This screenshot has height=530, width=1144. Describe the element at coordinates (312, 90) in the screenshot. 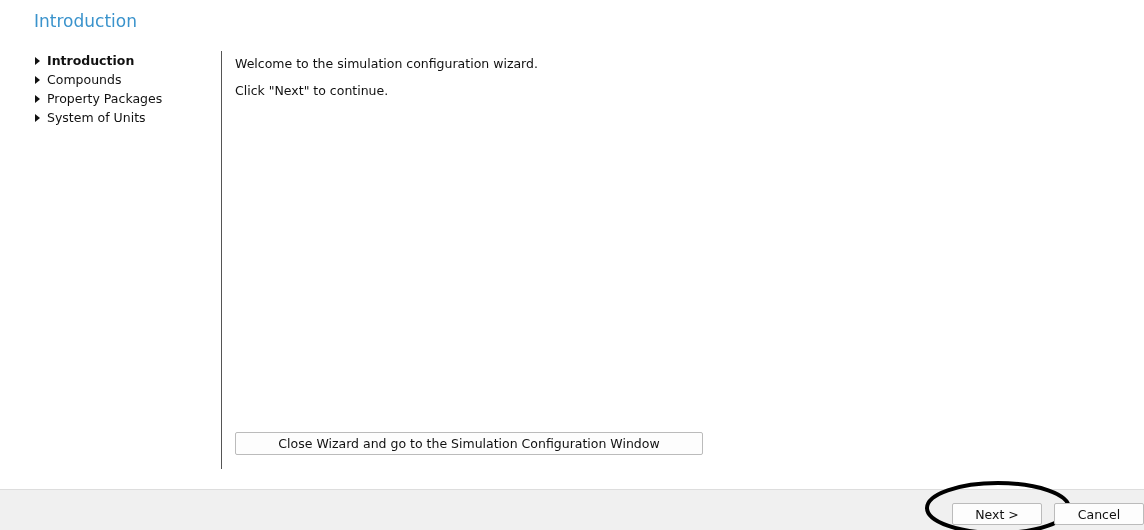

I see `wizard-text: Click "Next" to continue.` at that location.